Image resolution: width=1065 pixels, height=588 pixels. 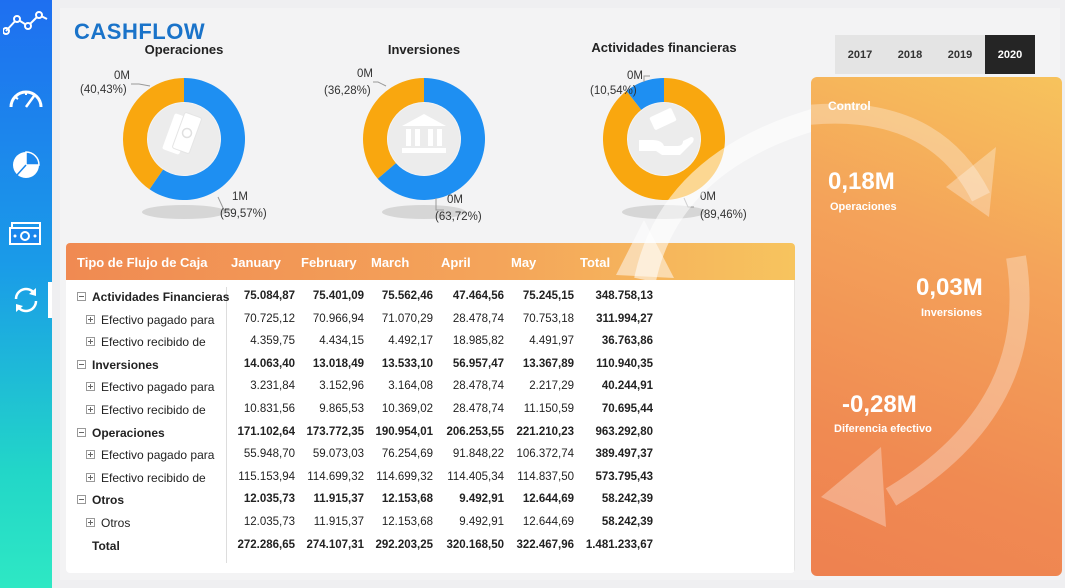 I want to click on kpi-inversiones-value: 0,03M, so click(x=949, y=287).